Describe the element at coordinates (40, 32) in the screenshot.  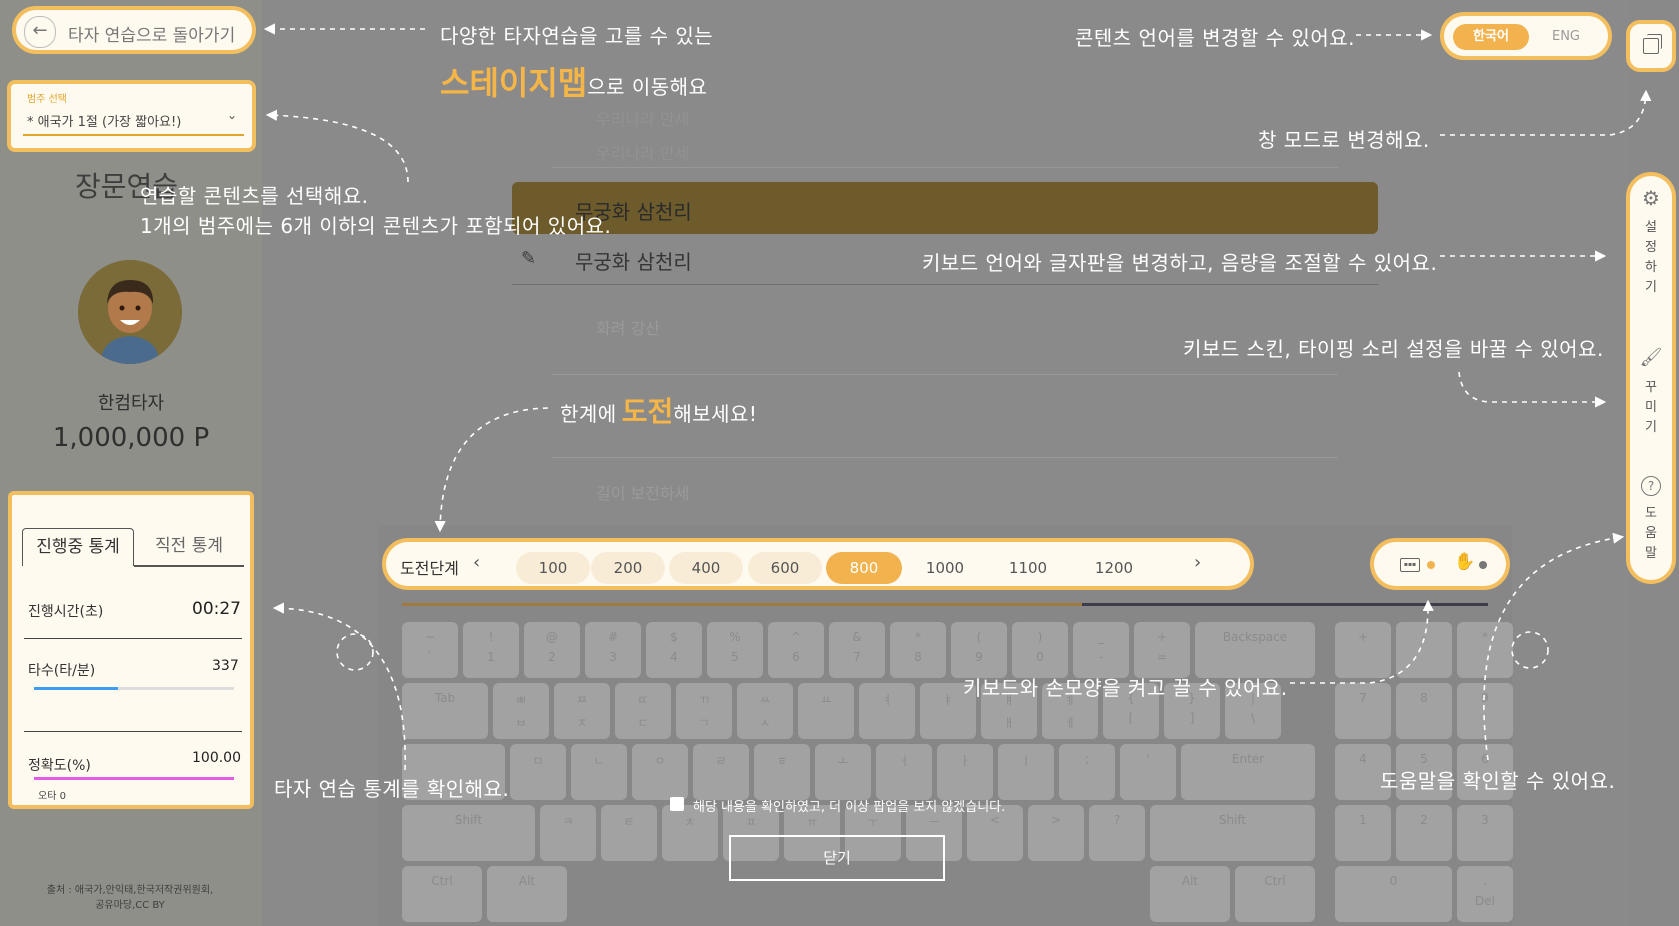
I see `arrow-left-icon: ←` at that location.